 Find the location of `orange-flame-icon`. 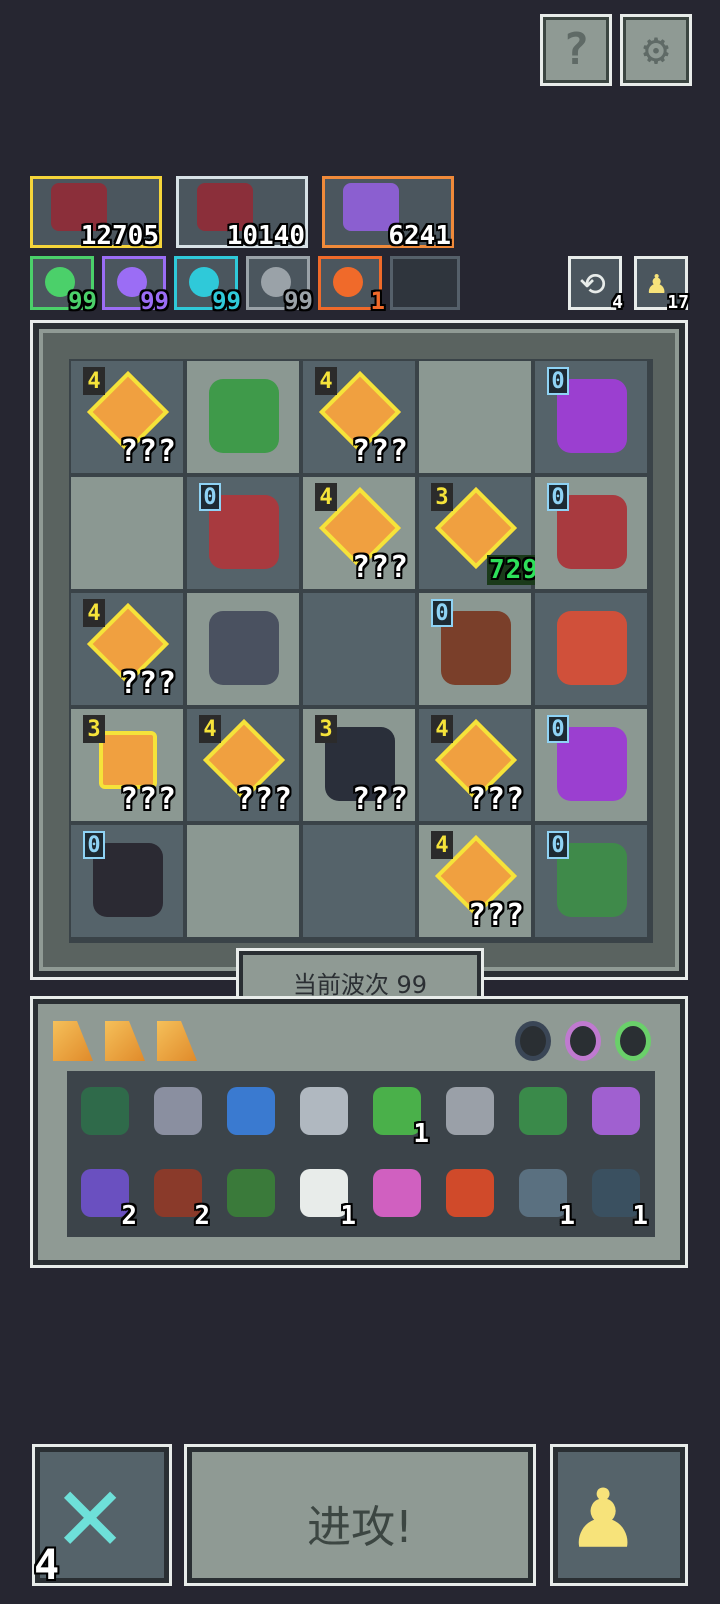

orange-flame-icon is located at coordinates (348, 282).